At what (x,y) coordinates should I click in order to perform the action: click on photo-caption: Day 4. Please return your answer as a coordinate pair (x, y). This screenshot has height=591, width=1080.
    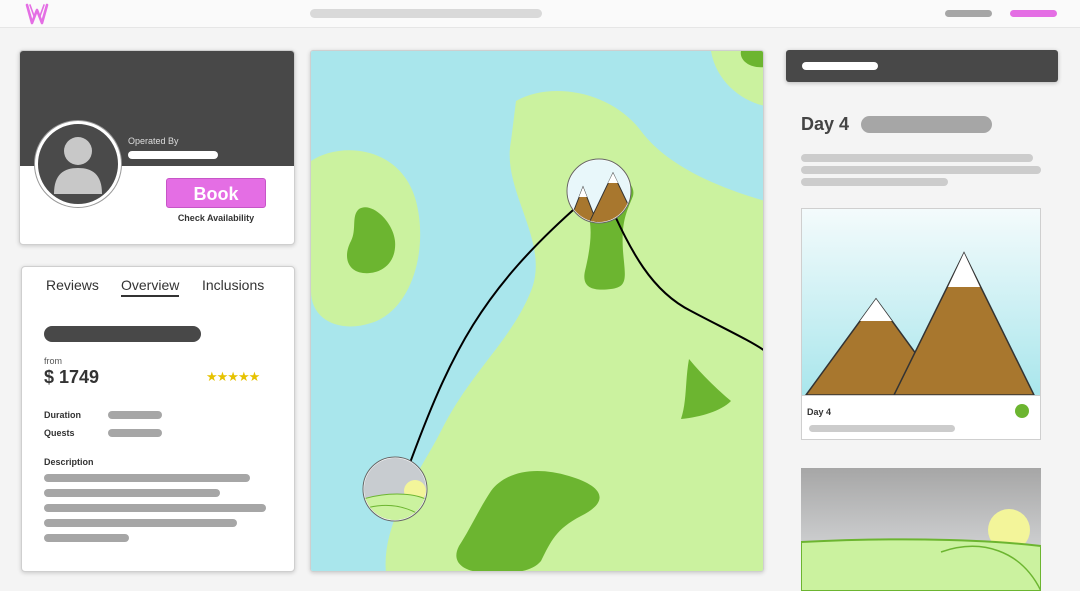
    Looking at the image, I should click on (819, 412).